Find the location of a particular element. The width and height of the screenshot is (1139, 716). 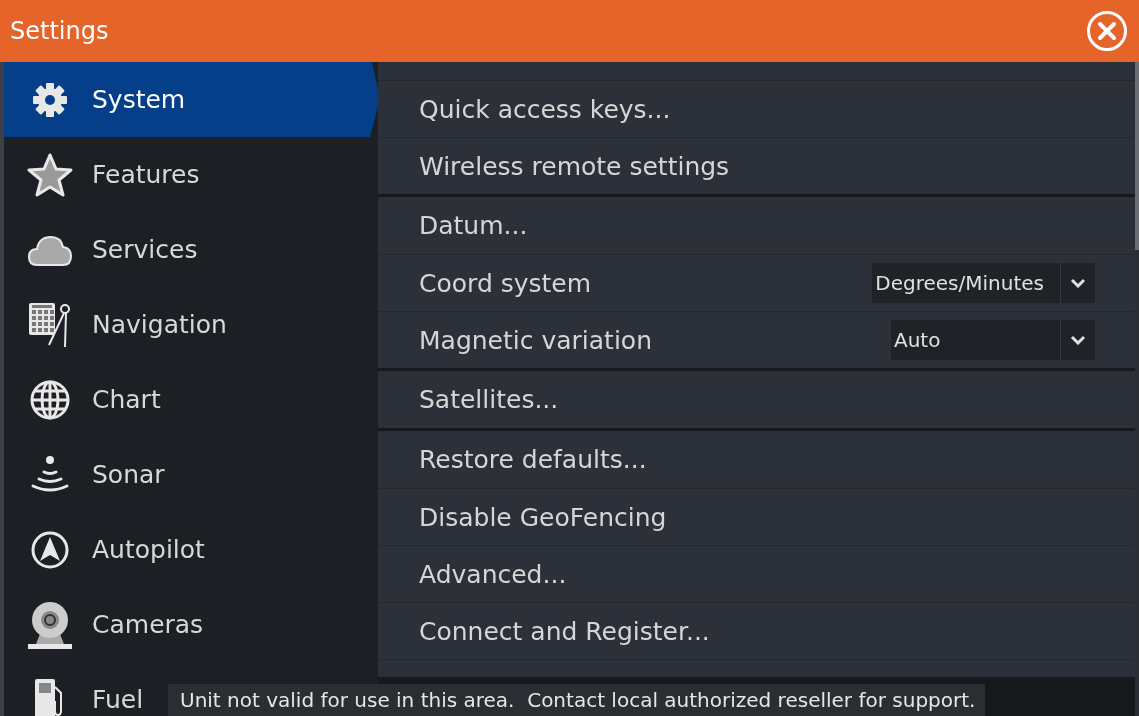

setting-label: Magnetic variation is located at coordinates (535, 340).